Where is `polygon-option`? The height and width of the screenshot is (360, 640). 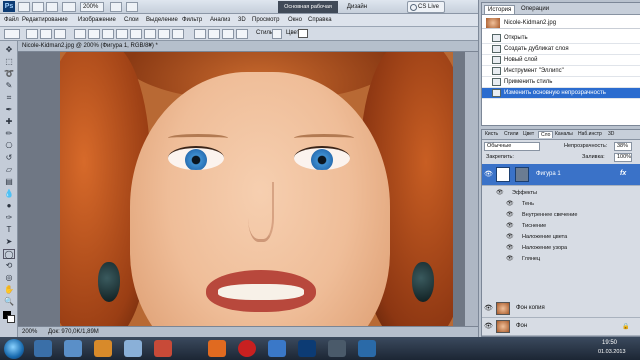 polygon-option is located at coordinates (150, 34).